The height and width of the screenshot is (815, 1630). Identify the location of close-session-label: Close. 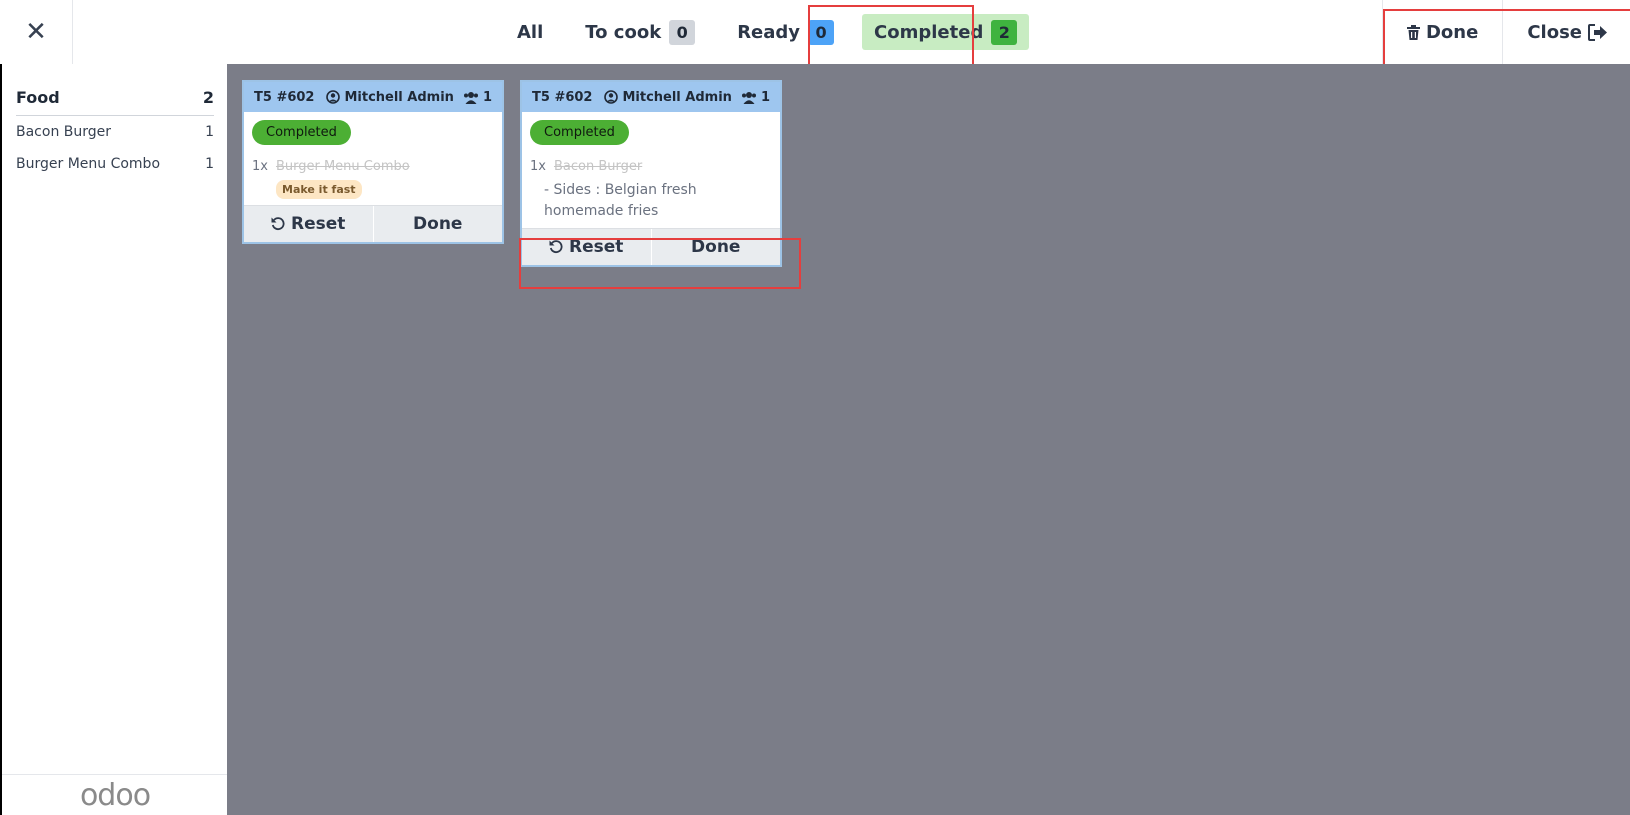
(1554, 32).